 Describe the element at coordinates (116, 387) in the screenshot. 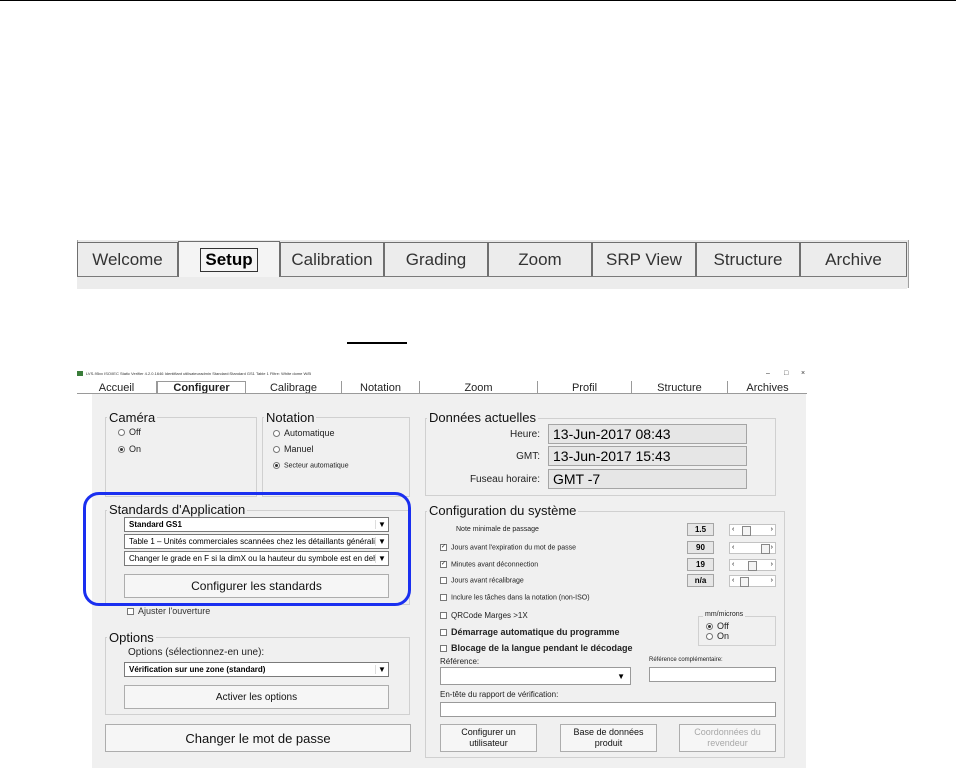

I see `app-tab-accueil-label: Accueil` at that location.